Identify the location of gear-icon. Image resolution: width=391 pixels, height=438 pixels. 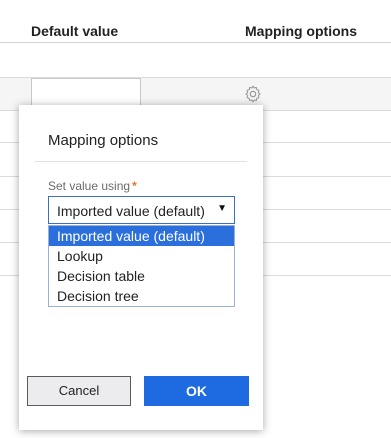
(253, 94).